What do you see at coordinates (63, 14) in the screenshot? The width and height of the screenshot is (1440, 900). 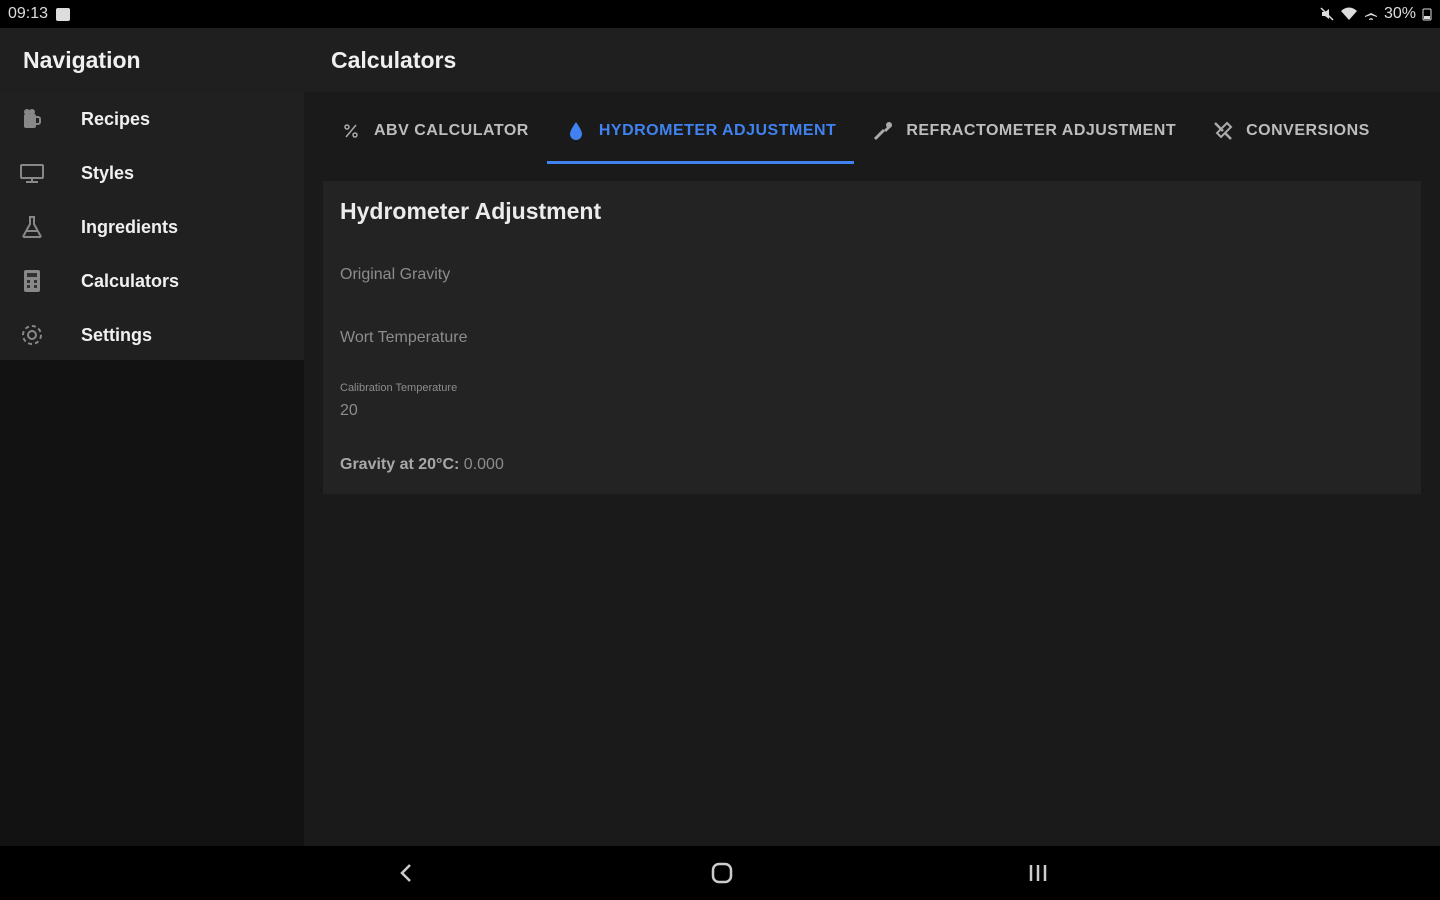 I see `gallery-notification-icon` at bounding box center [63, 14].